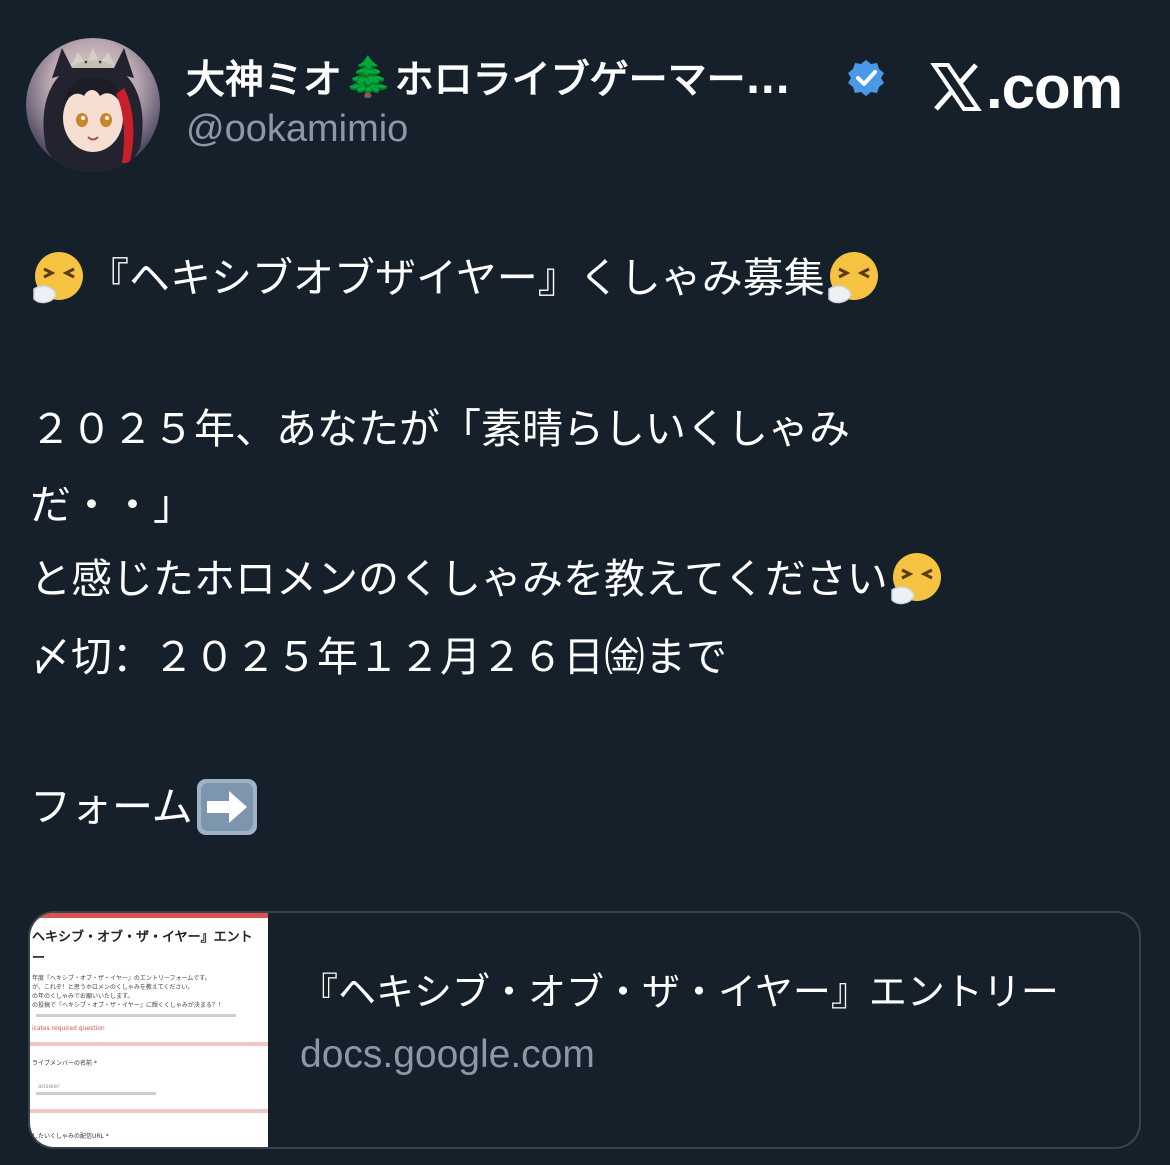 The image size is (1170, 1165). Describe the element at coordinates (459, 579) in the screenshot. I see `post-body-line-3-text: と感じたホロメンのくしゃみを教えてください` at that location.